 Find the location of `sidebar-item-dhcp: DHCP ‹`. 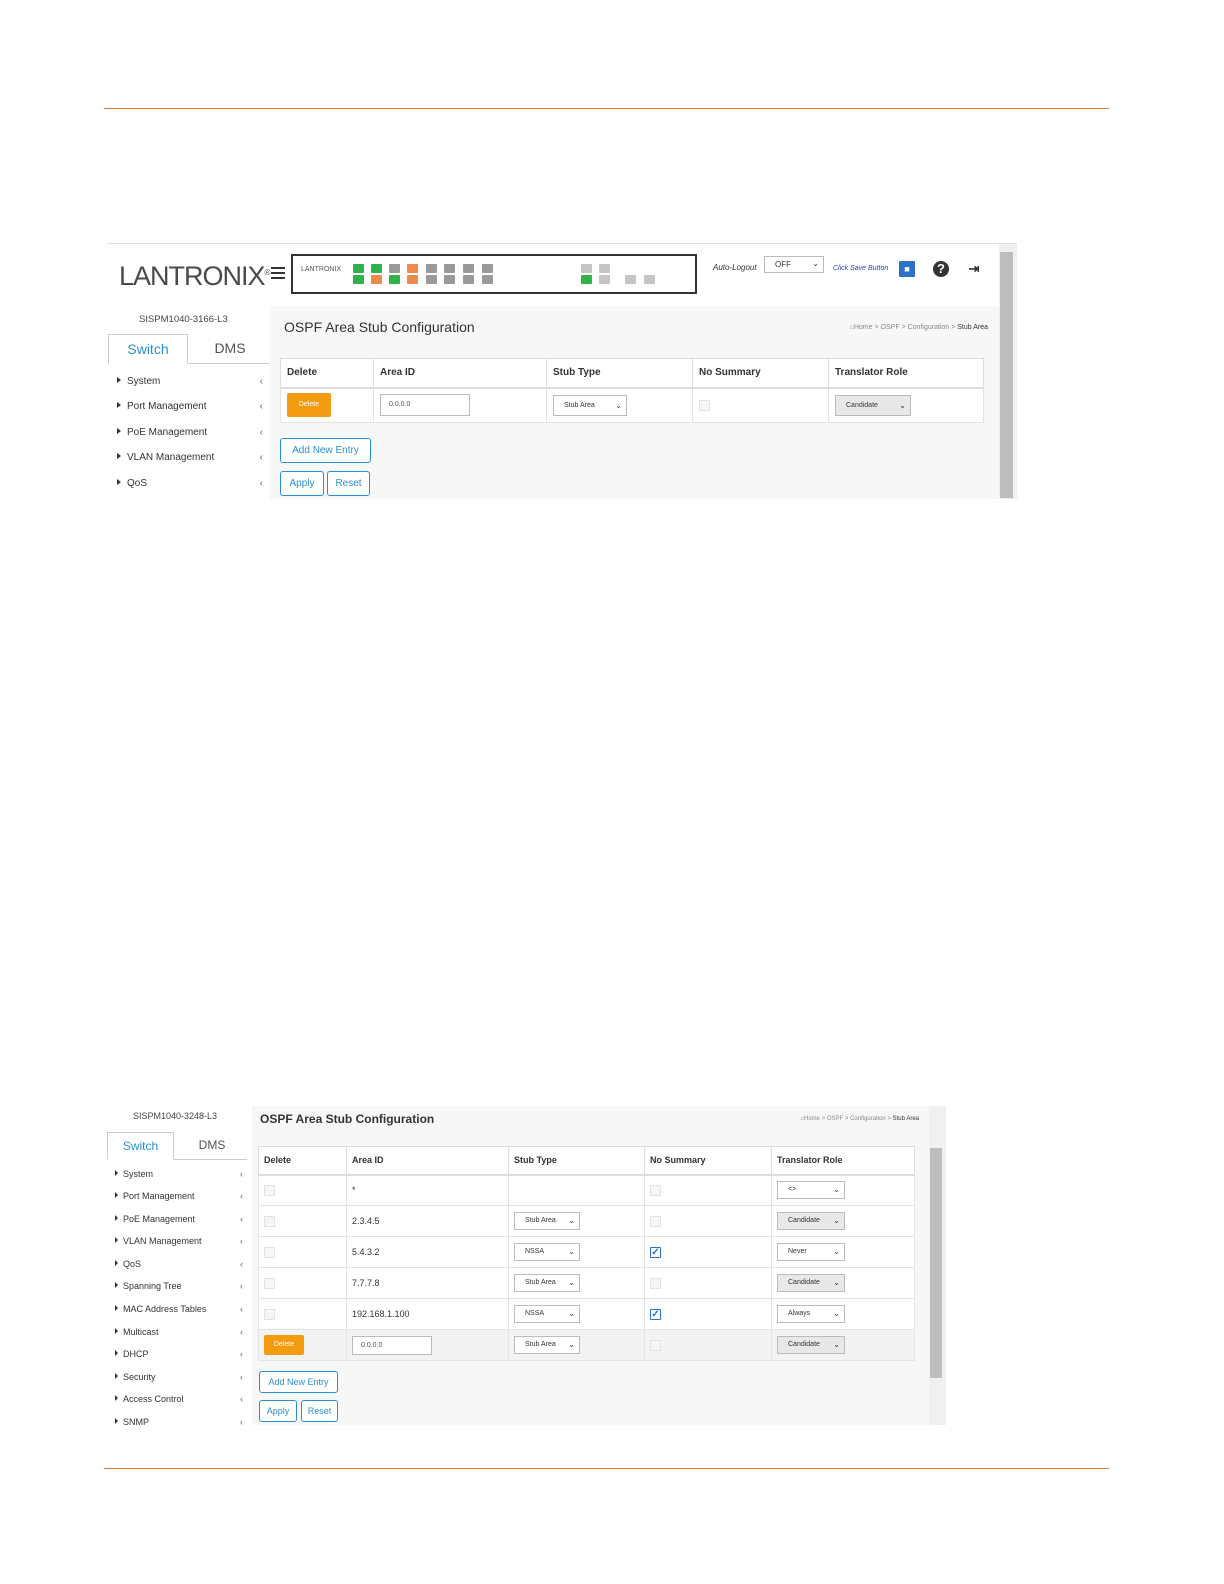

sidebar-item-dhcp: DHCP ‹ is located at coordinates (179, 1354).